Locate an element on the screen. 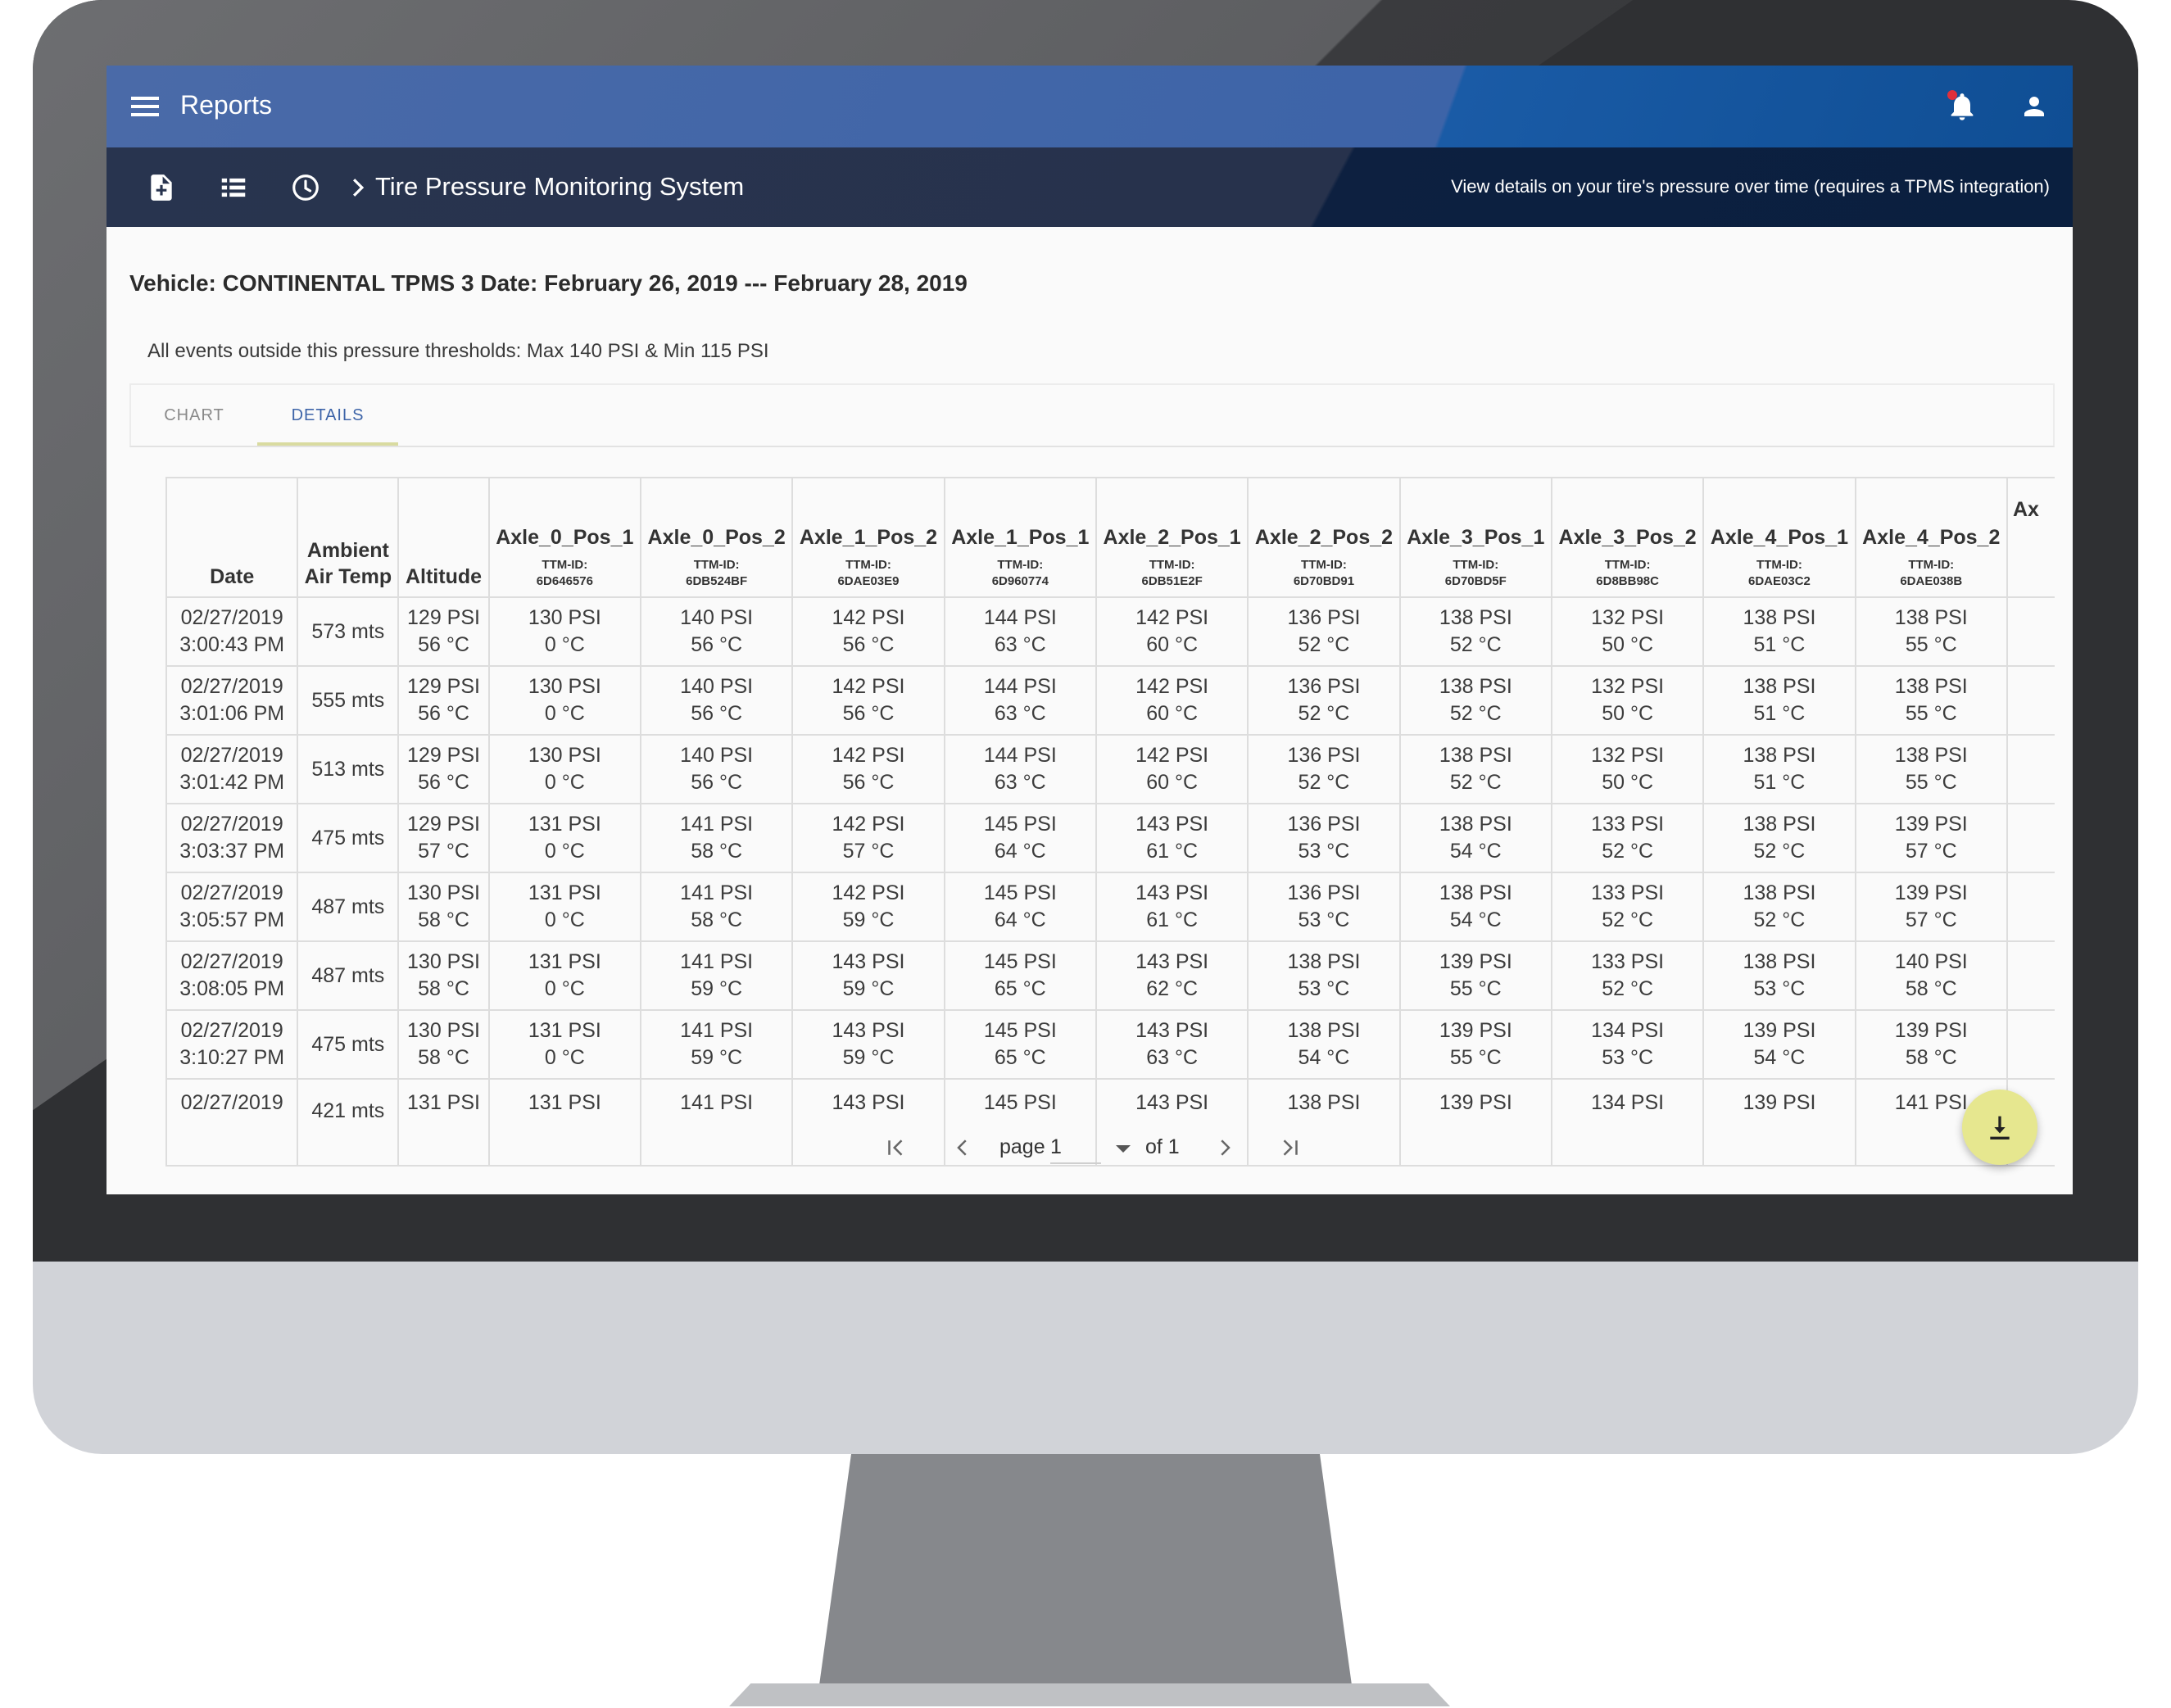  ambient-cell: 475 mts is located at coordinates (348, 838).